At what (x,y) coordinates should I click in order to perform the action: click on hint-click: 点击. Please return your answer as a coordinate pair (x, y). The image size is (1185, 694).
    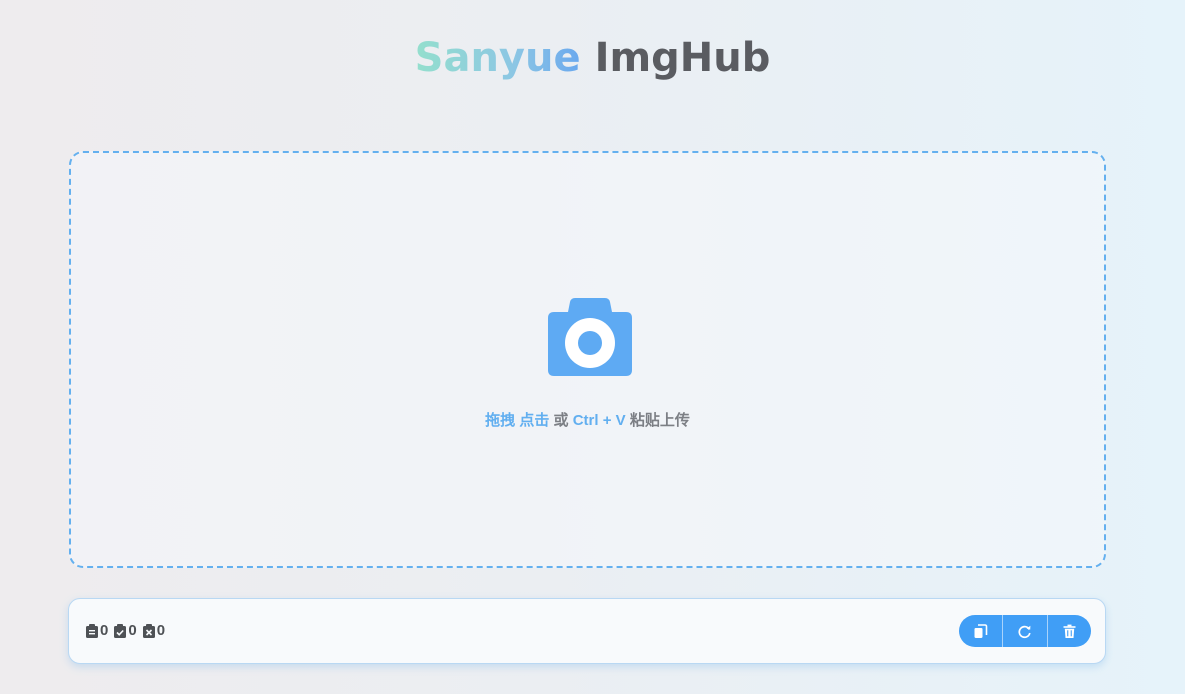
    Looking at the image, I should click on (534, 420).